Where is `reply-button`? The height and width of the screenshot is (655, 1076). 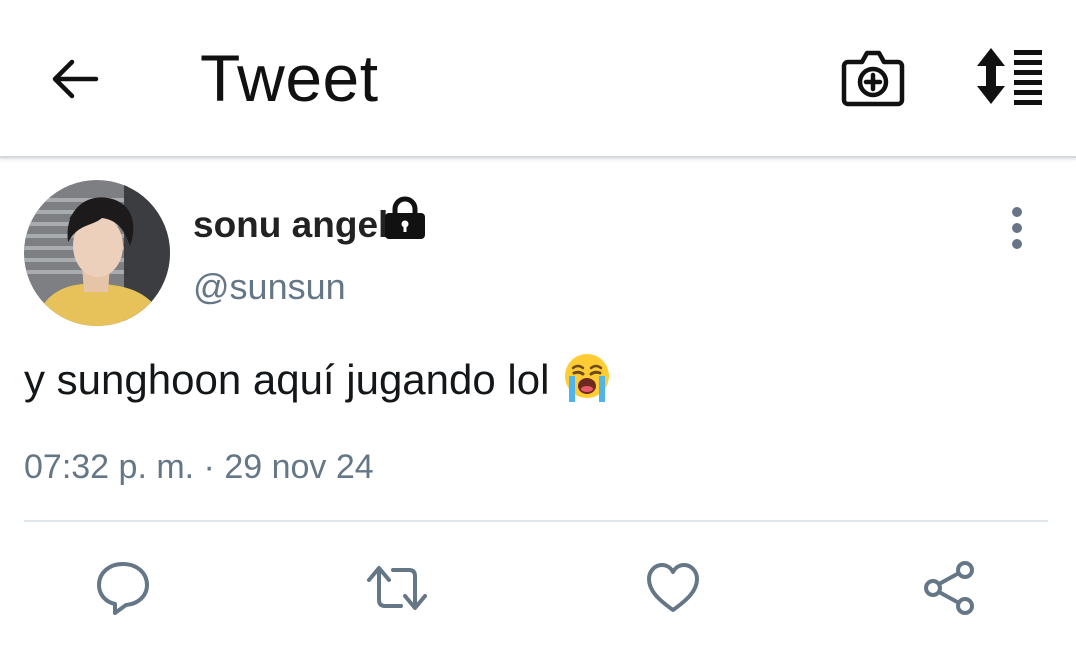
reply-button is located at coordinates (123, 588).